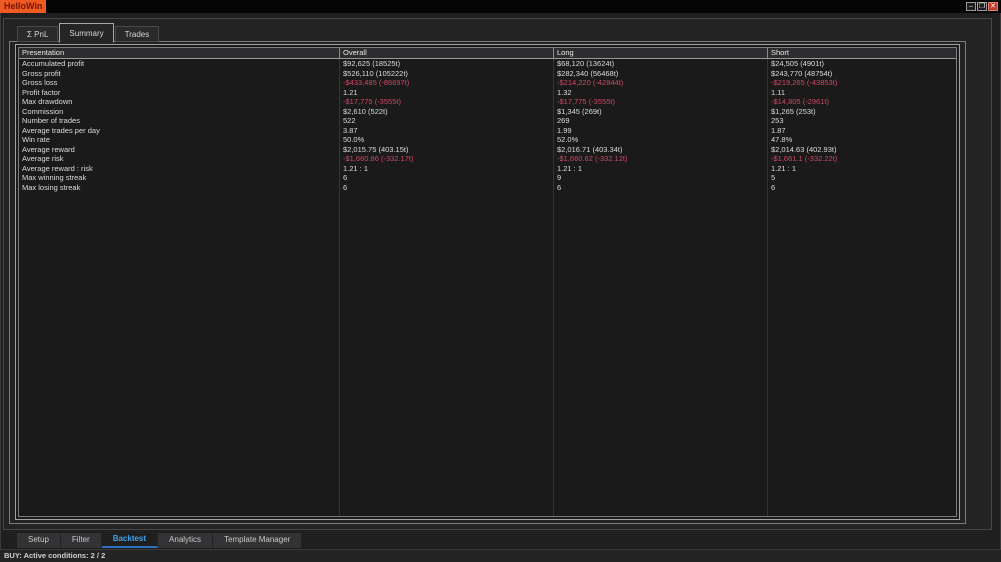  What do you see at coordinates (39, 540) in the screenshot?
I see `bottom-tab-setup: Setup` at bounding box center [39, 540].